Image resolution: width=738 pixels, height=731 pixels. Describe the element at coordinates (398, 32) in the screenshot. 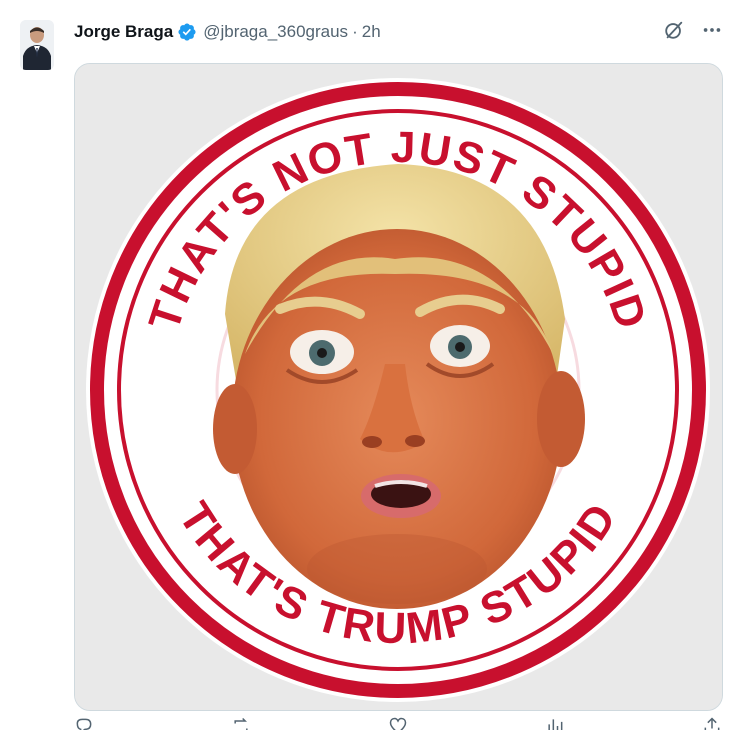

I see `tweet-header: Jorge Braga @jbraga_360graus · 2h` at that location.